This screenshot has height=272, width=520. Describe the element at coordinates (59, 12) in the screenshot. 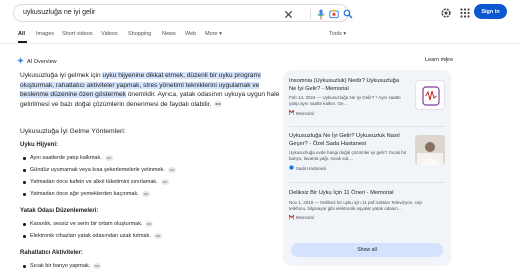

I see `search-query-text: uykusuzluğa ne iyi gelir` at that location.